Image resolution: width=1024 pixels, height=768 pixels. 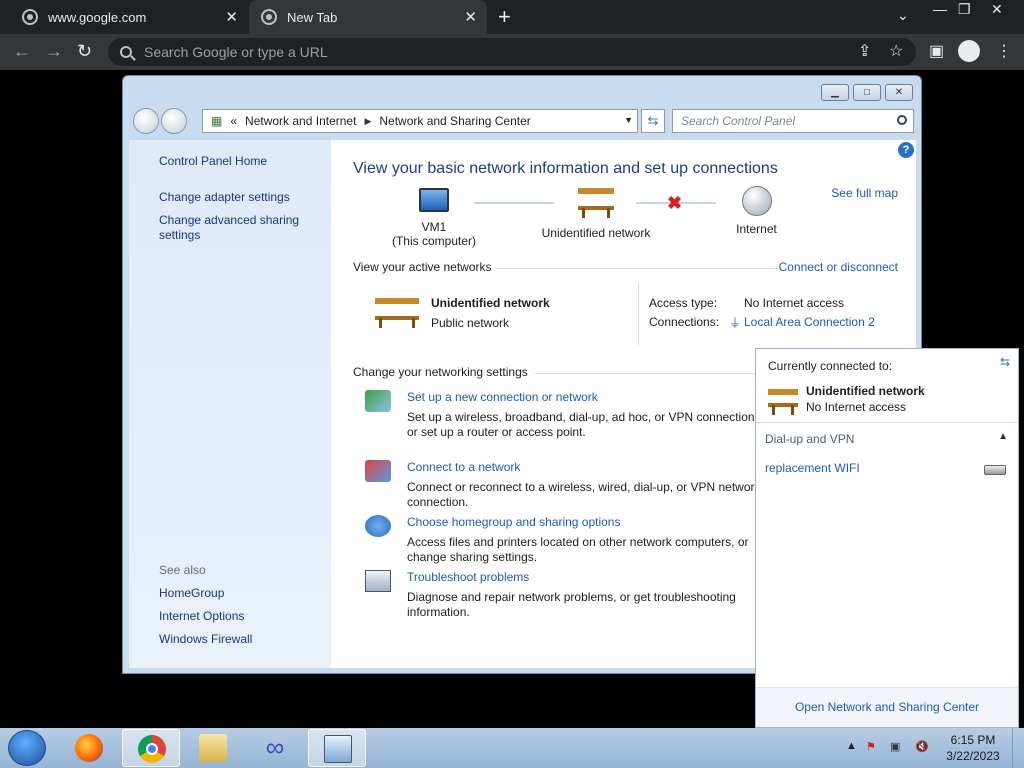 I want to click on network-tray-icon: ▣, so click(x=895, y=746).